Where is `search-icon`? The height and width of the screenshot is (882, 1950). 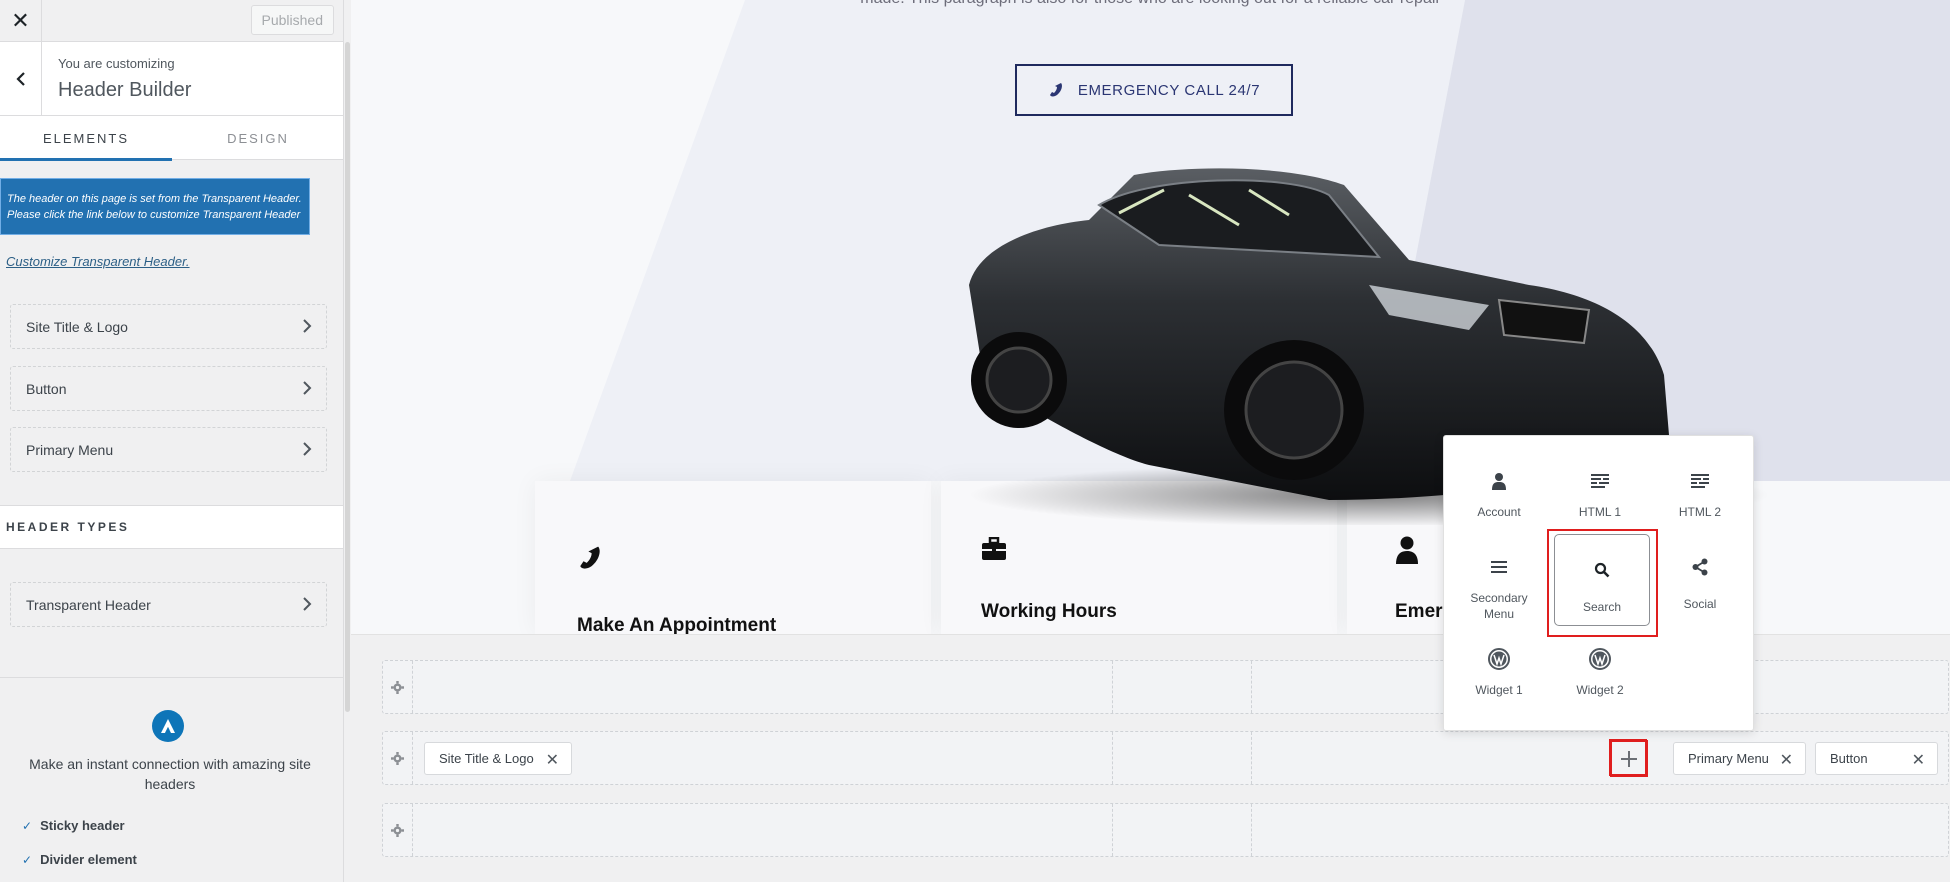 search-icon is located at coordinates (1602, 570).